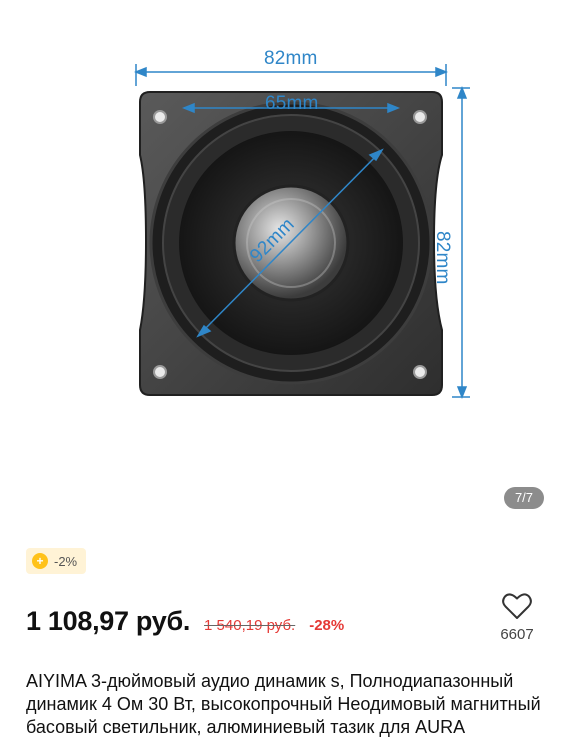  Describe the element at coordinates (524, 498) in the screenshot. I see `image-counter: 7/7` at that location.